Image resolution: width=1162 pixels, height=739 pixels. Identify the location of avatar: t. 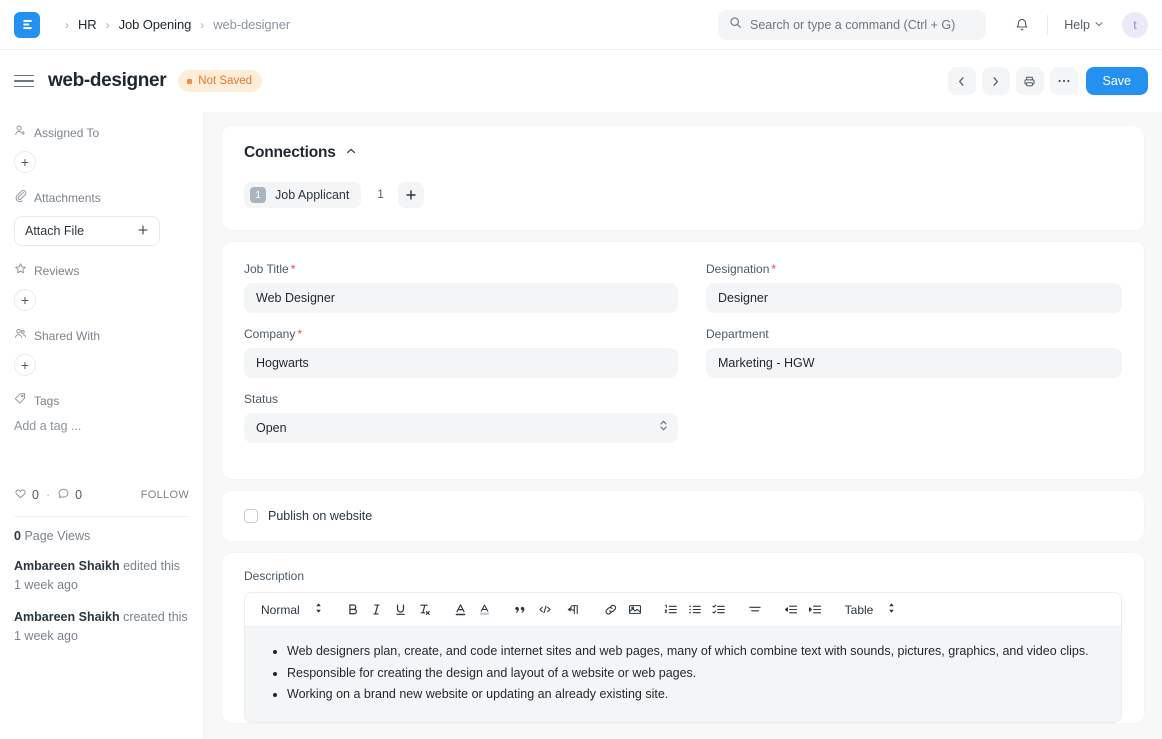
(1135, 25).